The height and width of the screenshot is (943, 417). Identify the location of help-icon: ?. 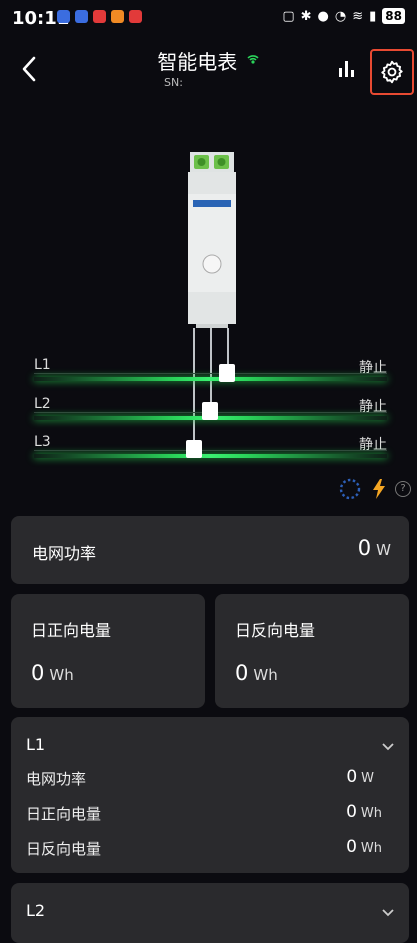
(403, 489).